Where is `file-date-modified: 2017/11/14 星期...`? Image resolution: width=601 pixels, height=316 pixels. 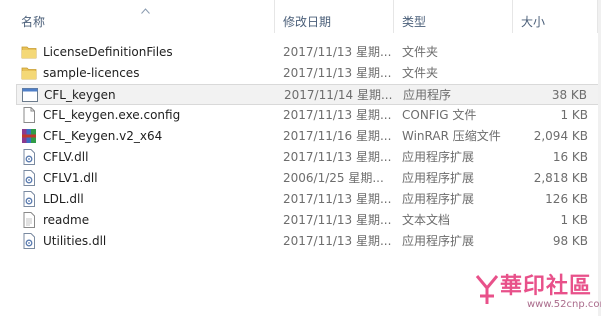
file-date-modified: 2017/11/14 星期... is located at coordinates (338, 95).